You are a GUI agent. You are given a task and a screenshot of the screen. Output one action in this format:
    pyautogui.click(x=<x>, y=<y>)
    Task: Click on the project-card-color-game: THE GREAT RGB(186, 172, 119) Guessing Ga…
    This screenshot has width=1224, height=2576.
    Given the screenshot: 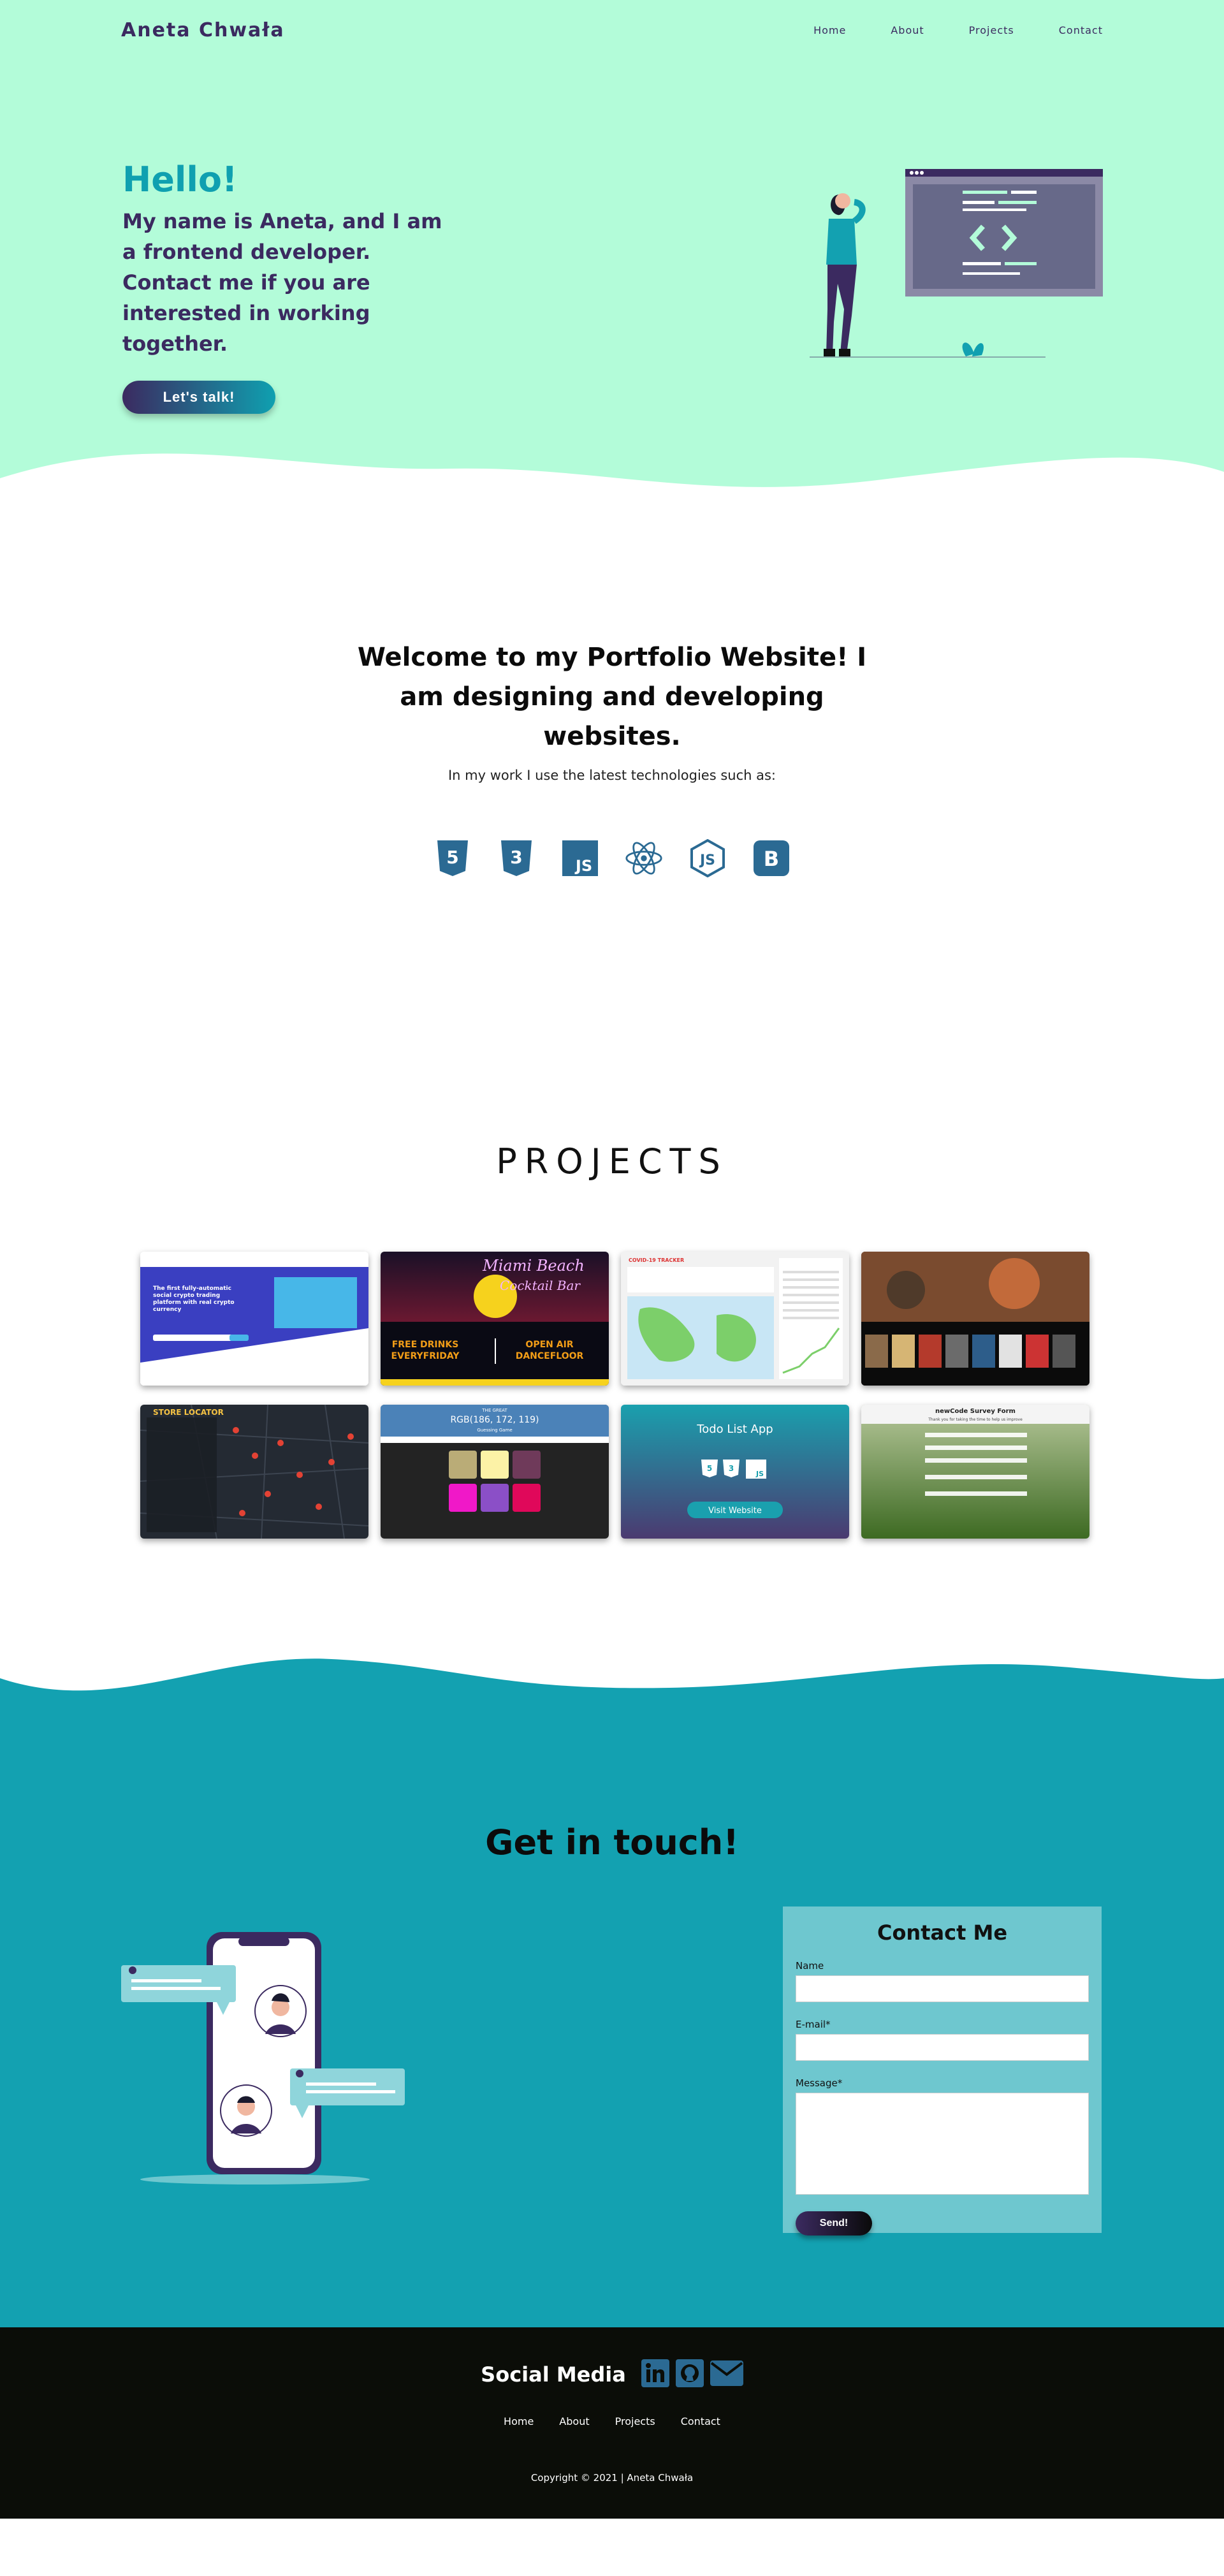 What is the action you would take?
    pyautogui.click(x=495, y=1472)
    